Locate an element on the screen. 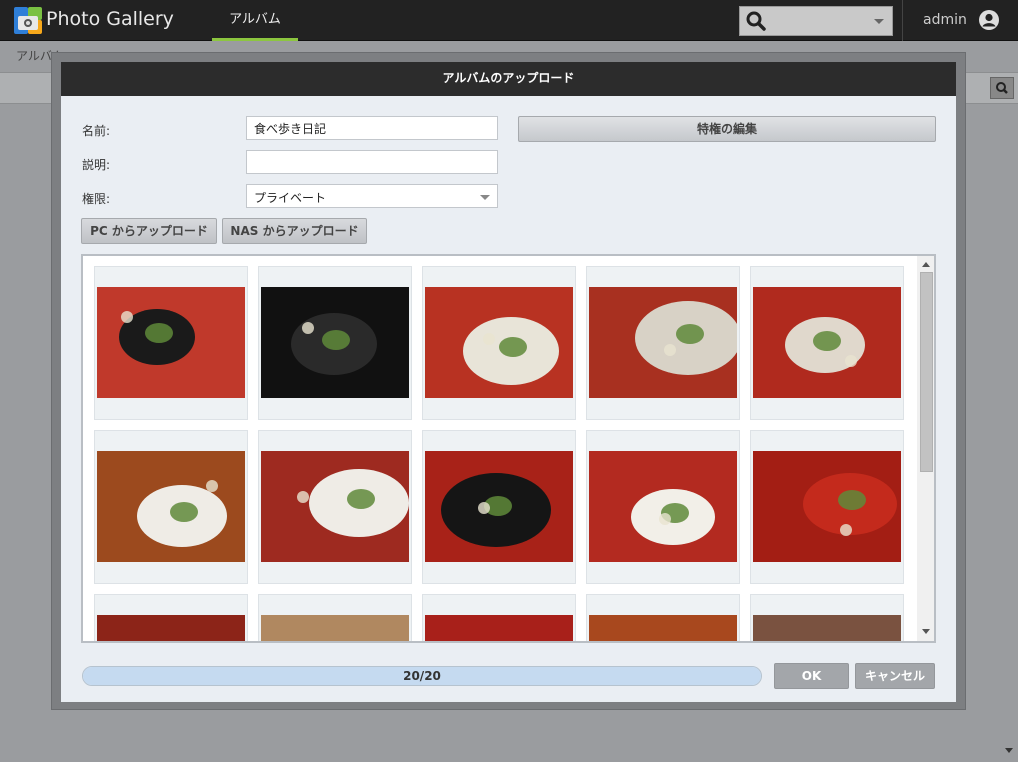  album-description-input is located at coordinates (372, 162).